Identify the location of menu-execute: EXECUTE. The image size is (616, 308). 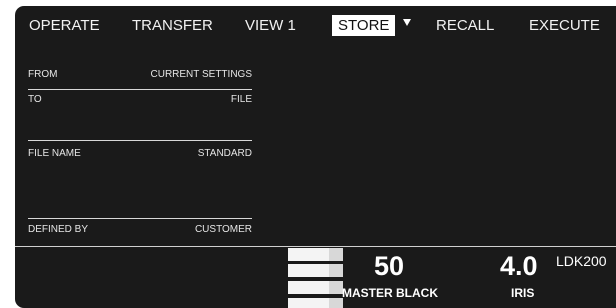
(564, 25).